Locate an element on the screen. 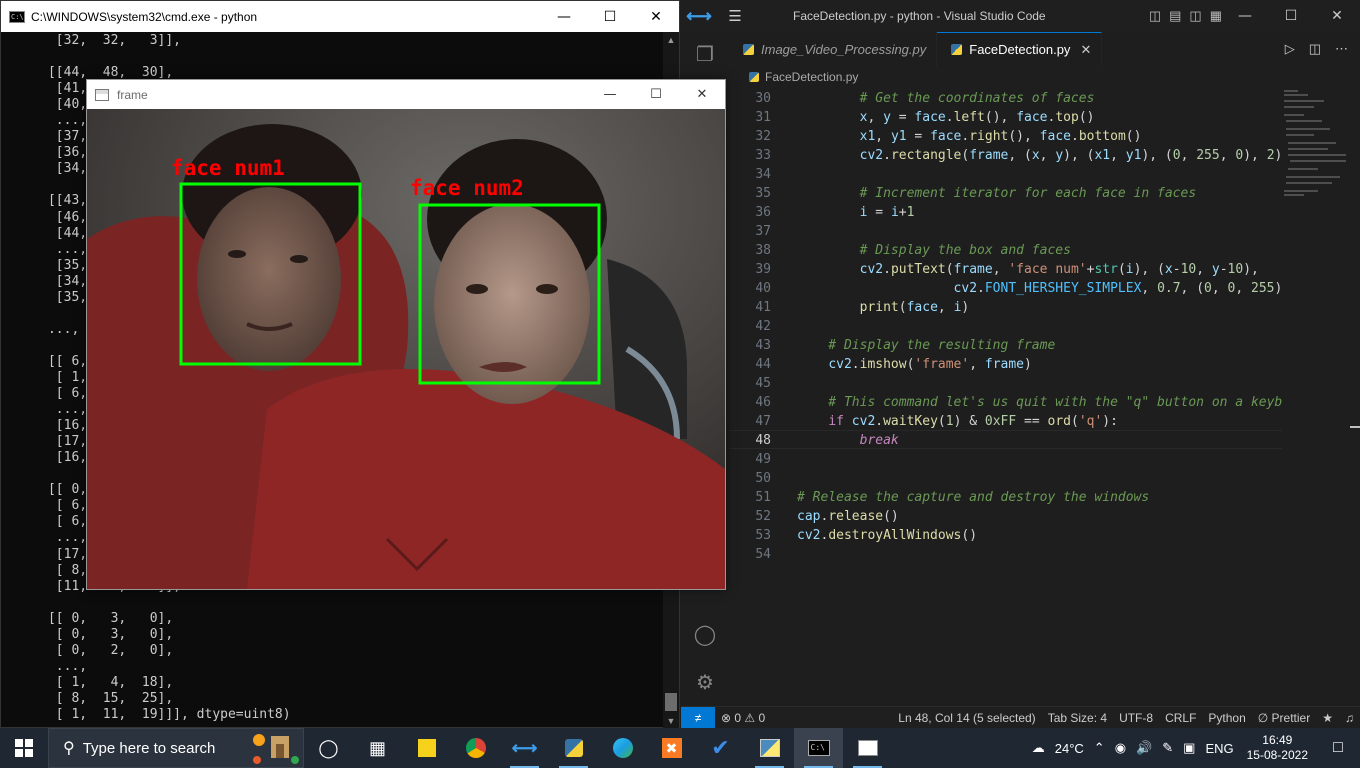  python-file-icon is located at coordinates (754, 77).